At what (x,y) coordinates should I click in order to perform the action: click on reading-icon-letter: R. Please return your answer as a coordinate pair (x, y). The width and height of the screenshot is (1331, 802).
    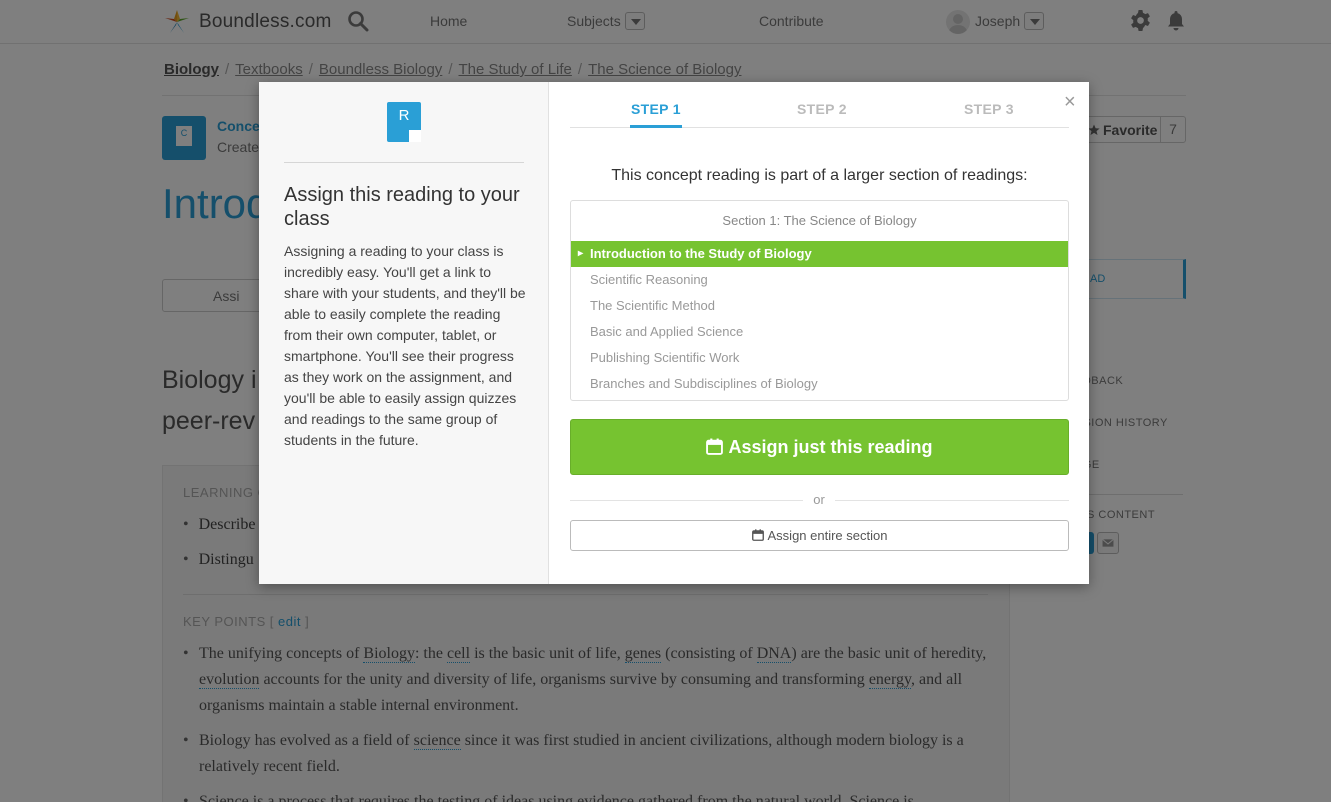
    Looking at the image, I should click on (404, 115).